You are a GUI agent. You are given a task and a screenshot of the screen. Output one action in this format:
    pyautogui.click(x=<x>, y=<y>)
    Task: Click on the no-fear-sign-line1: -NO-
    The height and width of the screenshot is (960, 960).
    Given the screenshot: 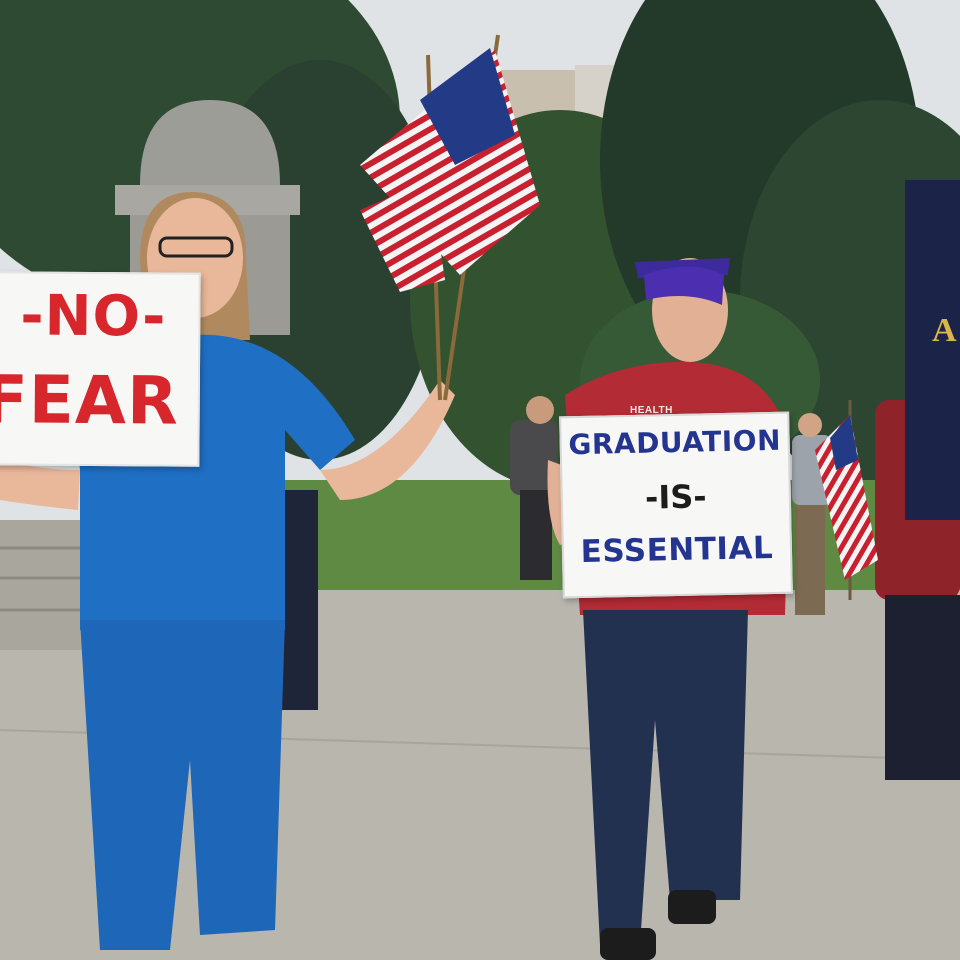 What is the action you would take?
    pyautogui.click(x=93, y=316)
    